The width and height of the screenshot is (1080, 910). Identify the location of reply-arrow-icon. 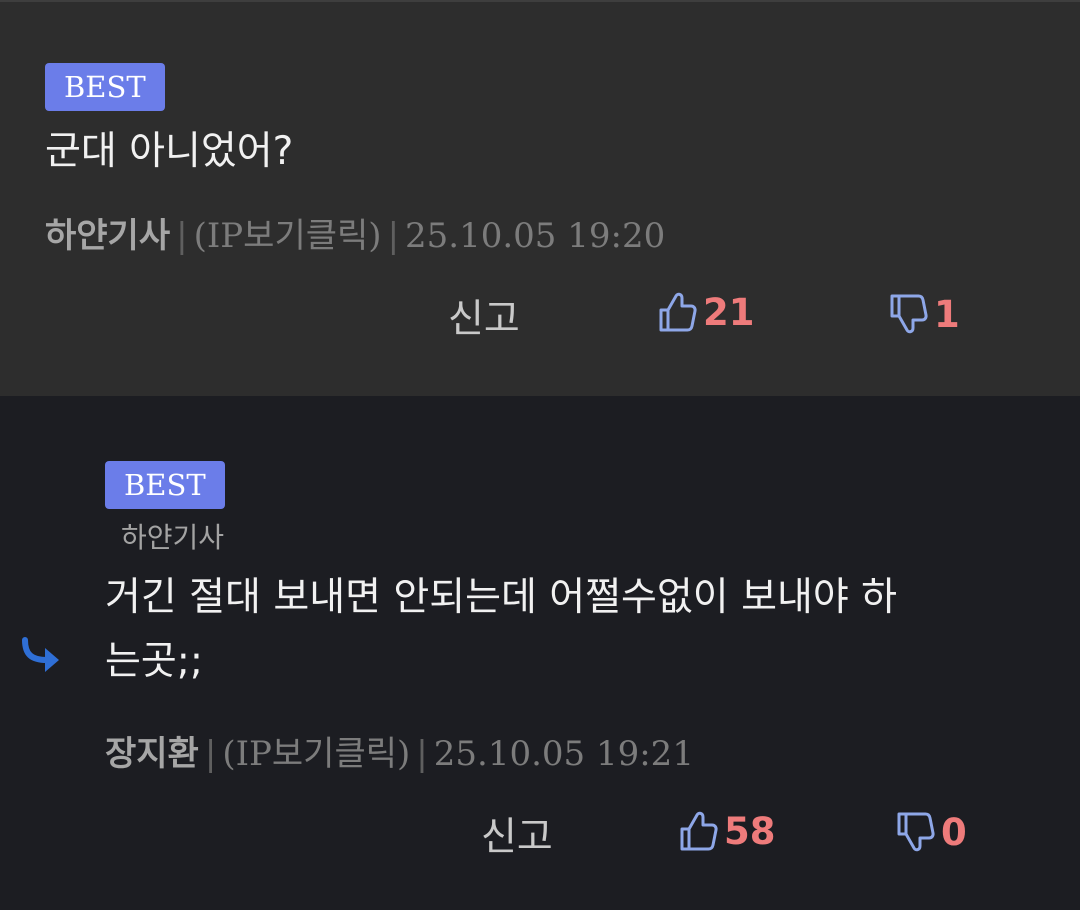
(40, 654).